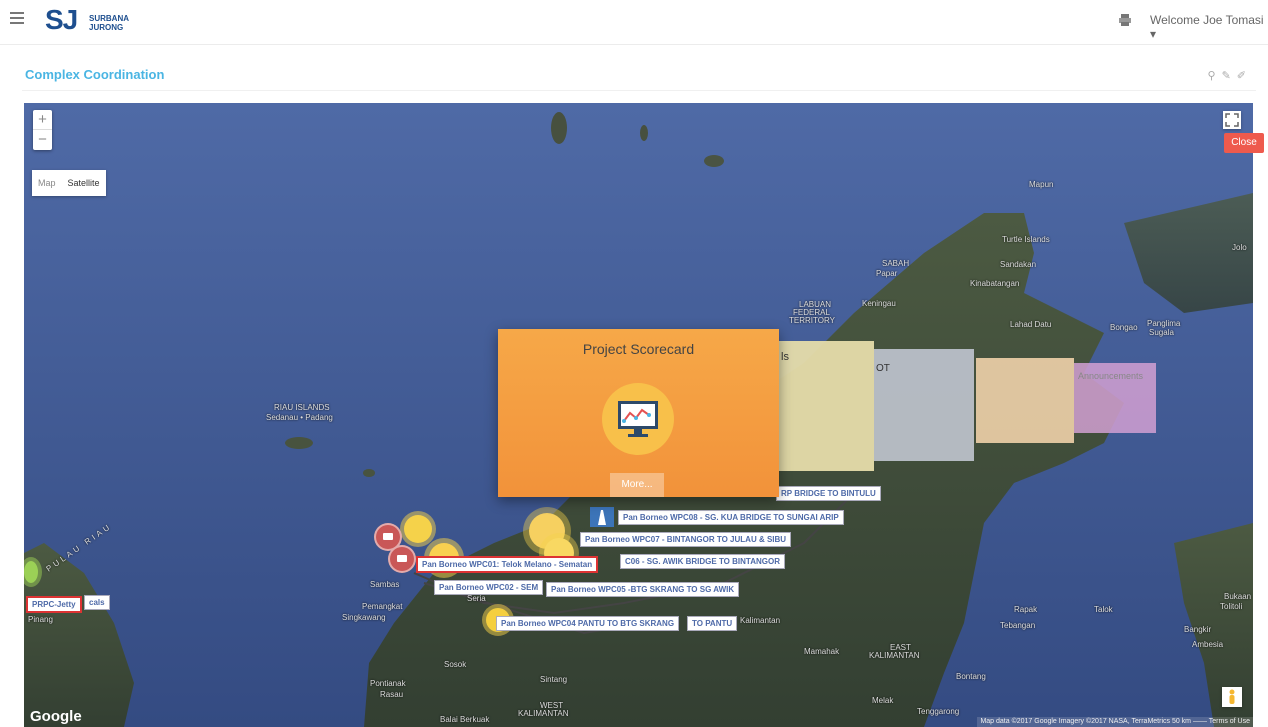 The width and height of the screenshot is (1268, 727). I want to click on place-label: Seria, so click(476, 598).